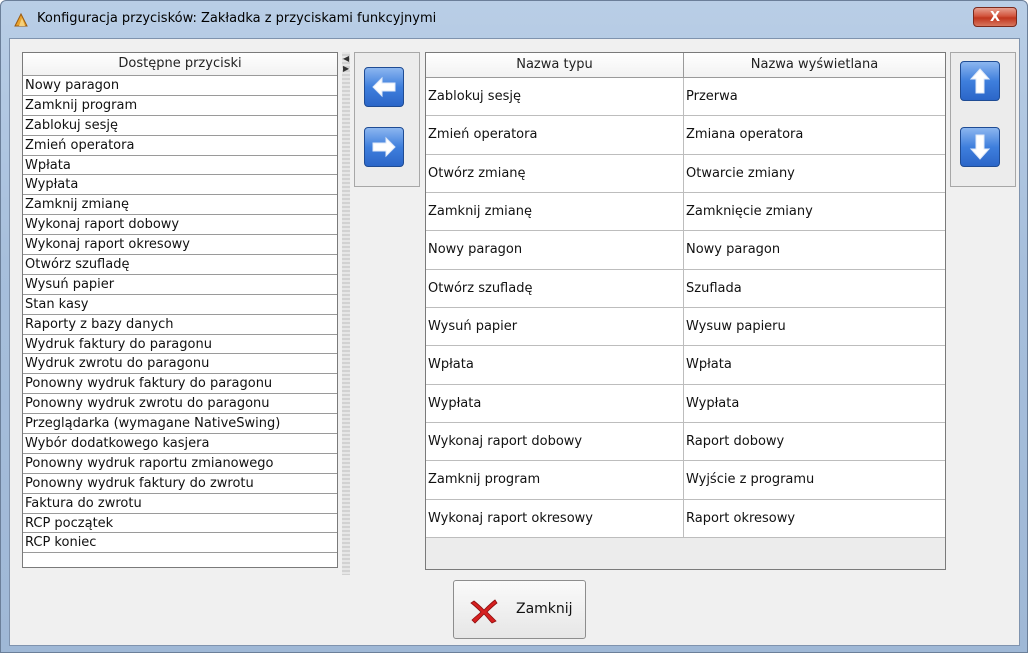 This screenshot has height=653, width=1028. I want to click on cell-type-name: Wykonaj raport okresowy, so click(555, 518).